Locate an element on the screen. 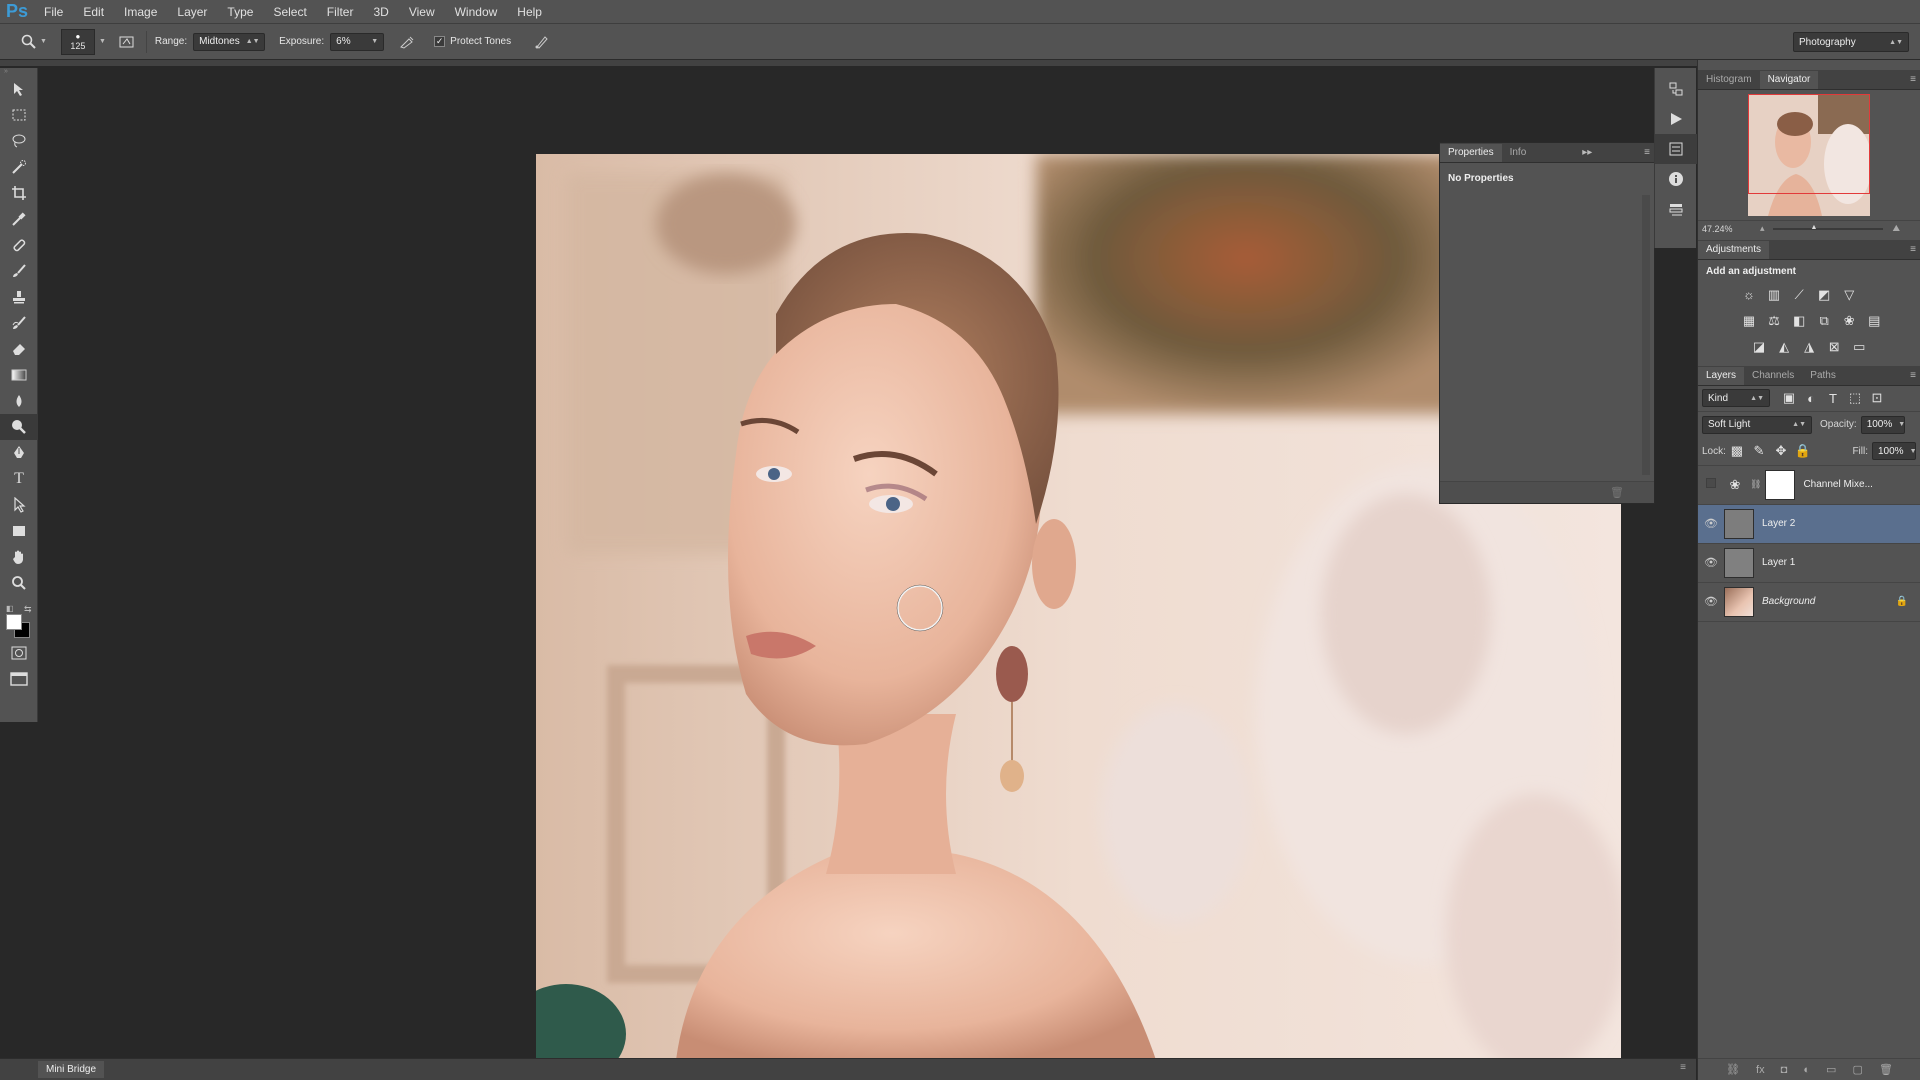 The height and width of the screenshot is (1080, 1920). navigator-preview is located at coordinates (1809, 155).